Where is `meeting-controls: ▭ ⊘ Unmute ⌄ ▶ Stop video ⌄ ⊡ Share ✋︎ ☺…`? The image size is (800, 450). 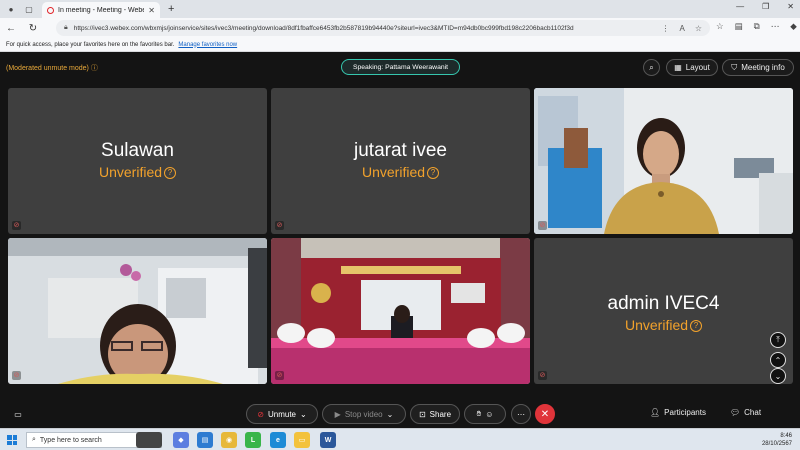 meeting-controls: ▭ ⊘ Unmute ⌄ ▶ Stop video ⌄ ⊡ Share ✋︎ ☺… is located at coordinates (400, 415).